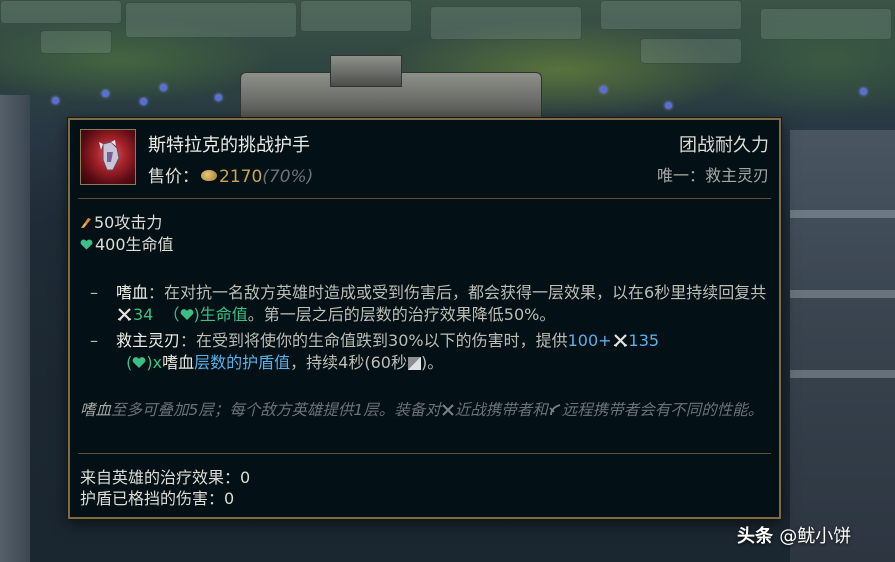 This screenshot has width=895, height=562. What do you see at coordinates (366, 71) in the screenshot?
I see `stone-structure` at bounding box center [366, 71].